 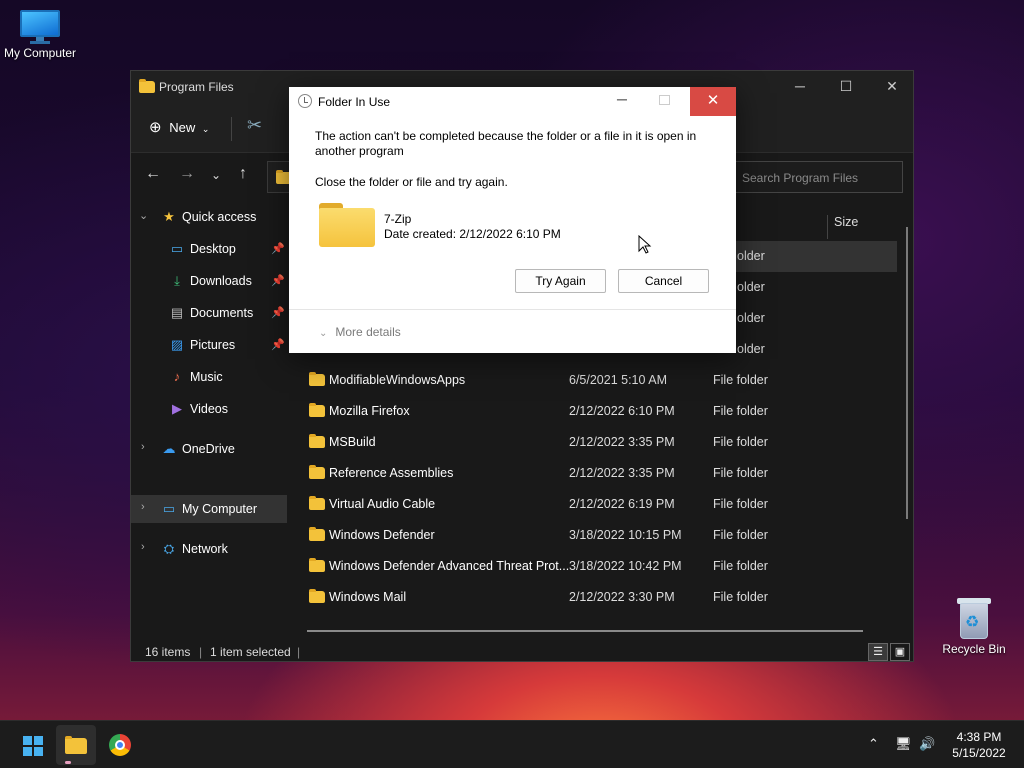 What do you see at coordinates (32, 745) in the screenshot?
I see `start-button` at bounding box center [32, 745].